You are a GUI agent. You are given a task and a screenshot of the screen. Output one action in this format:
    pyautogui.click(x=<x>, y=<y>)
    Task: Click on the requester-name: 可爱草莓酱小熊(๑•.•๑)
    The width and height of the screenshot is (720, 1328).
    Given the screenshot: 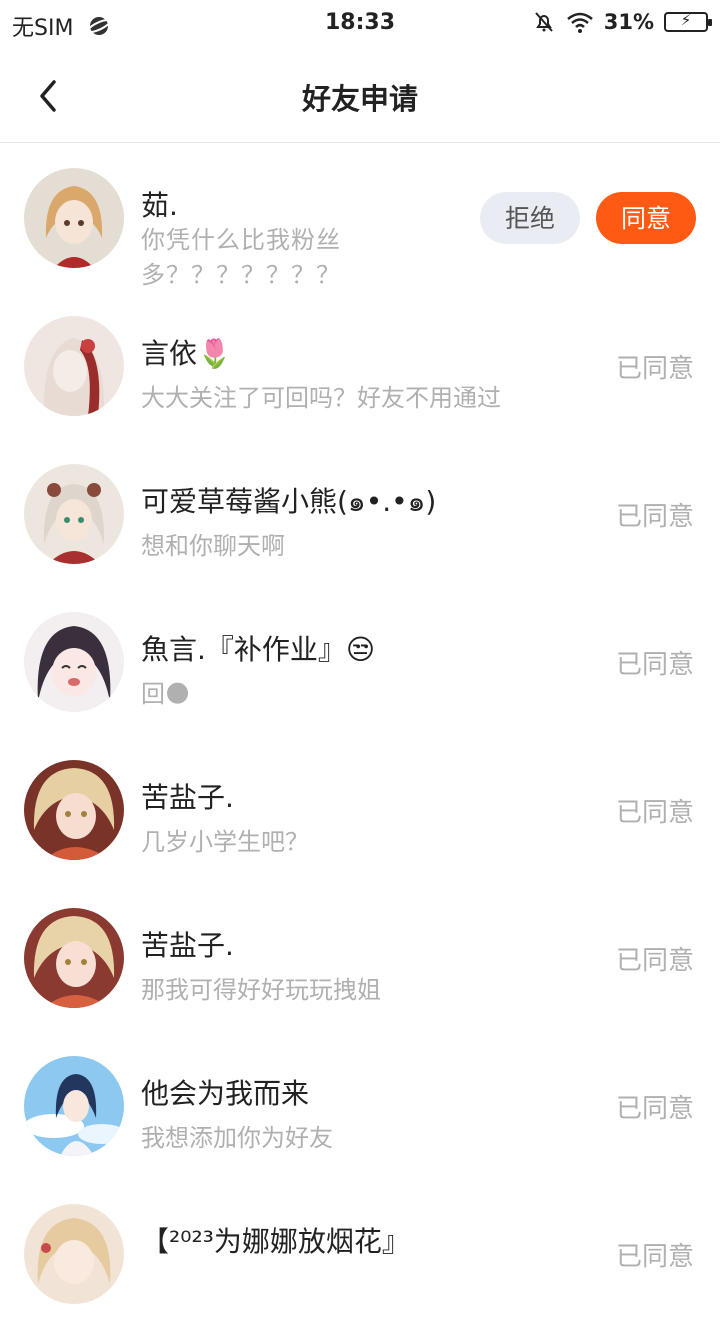 What is the action you would take?
    pyautogui.click(x=289, y=501)
    